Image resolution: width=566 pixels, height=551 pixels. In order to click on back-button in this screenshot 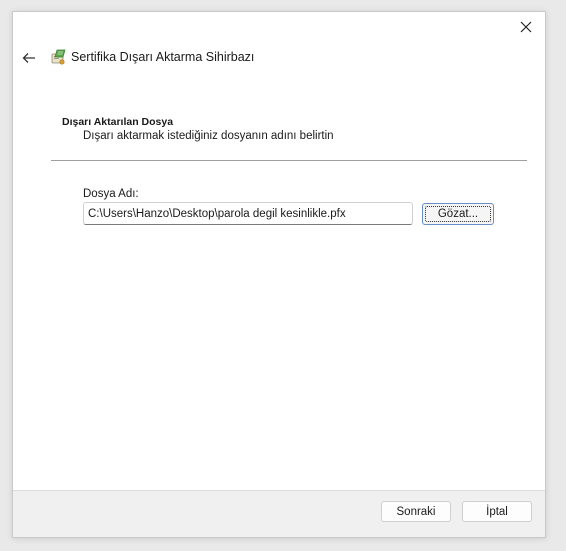, I will do `click(29, 58)`.